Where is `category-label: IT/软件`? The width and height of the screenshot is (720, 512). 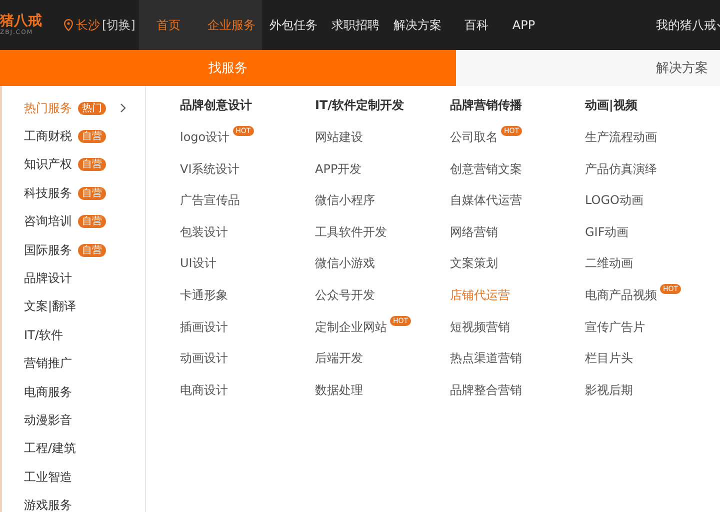 category-label: IT/软件 is located at coordinates (43, 335).